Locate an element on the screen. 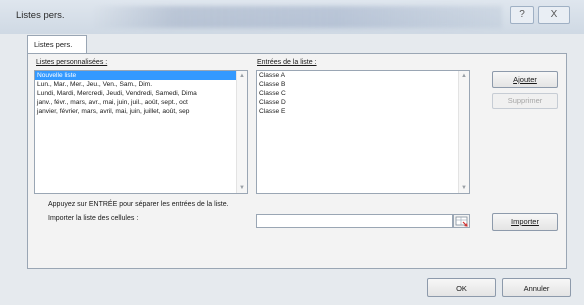 The width and height of the screenshot is (584, 305). import-range-label-text: Importer la liste des cellules : is located at coordinates (93, 218).